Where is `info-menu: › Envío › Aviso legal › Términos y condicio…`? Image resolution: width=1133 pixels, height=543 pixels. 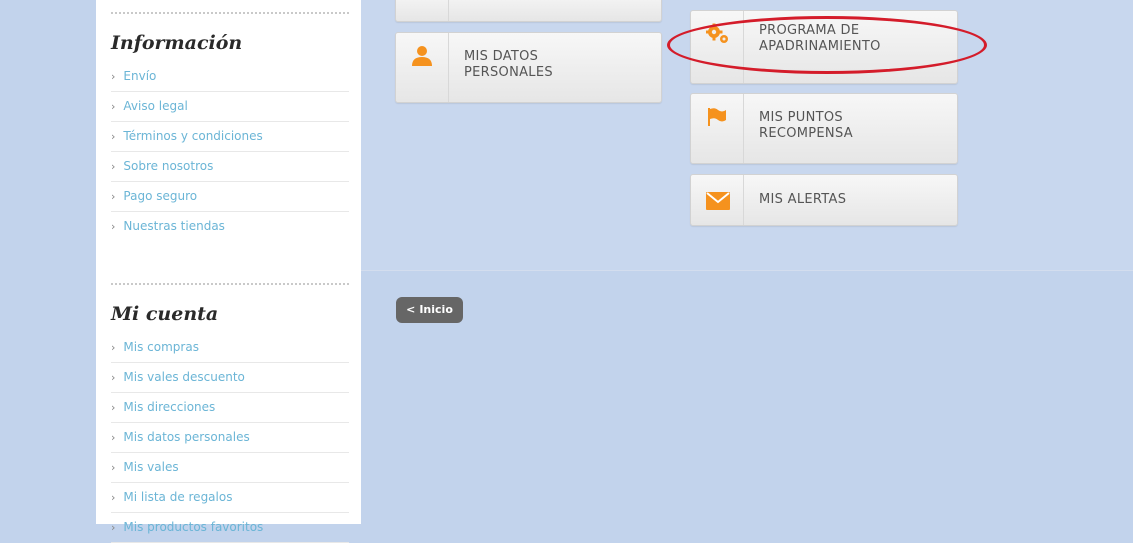
info-menu: › Envío › Aviso legal › Términos y condicio… is located at coordinates (230, 151).